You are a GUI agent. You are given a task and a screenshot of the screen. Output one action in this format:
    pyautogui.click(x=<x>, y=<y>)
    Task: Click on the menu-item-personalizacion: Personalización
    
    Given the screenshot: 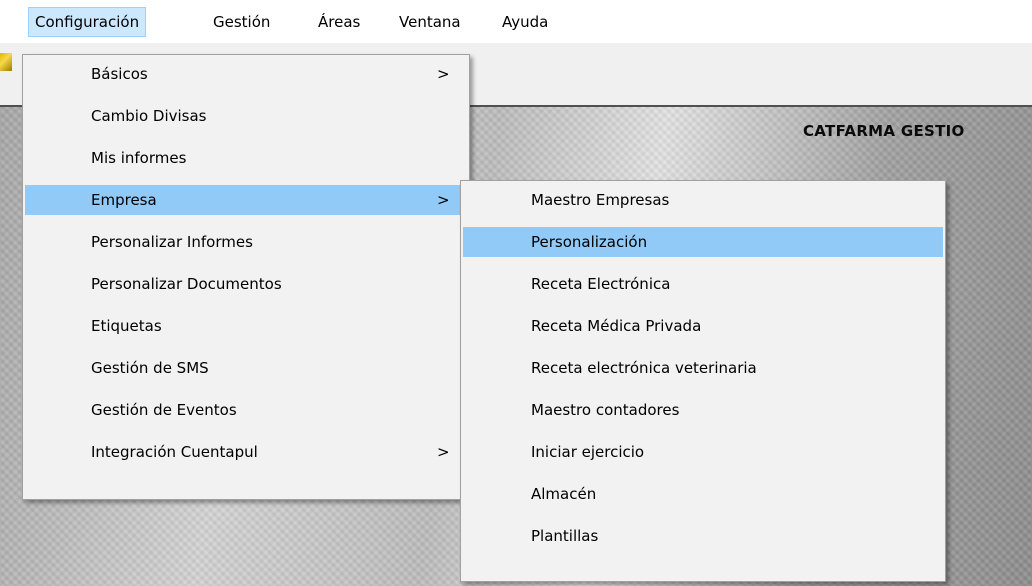 What is the action you would take?
    pyautogui.click(x=703, y=242)
    